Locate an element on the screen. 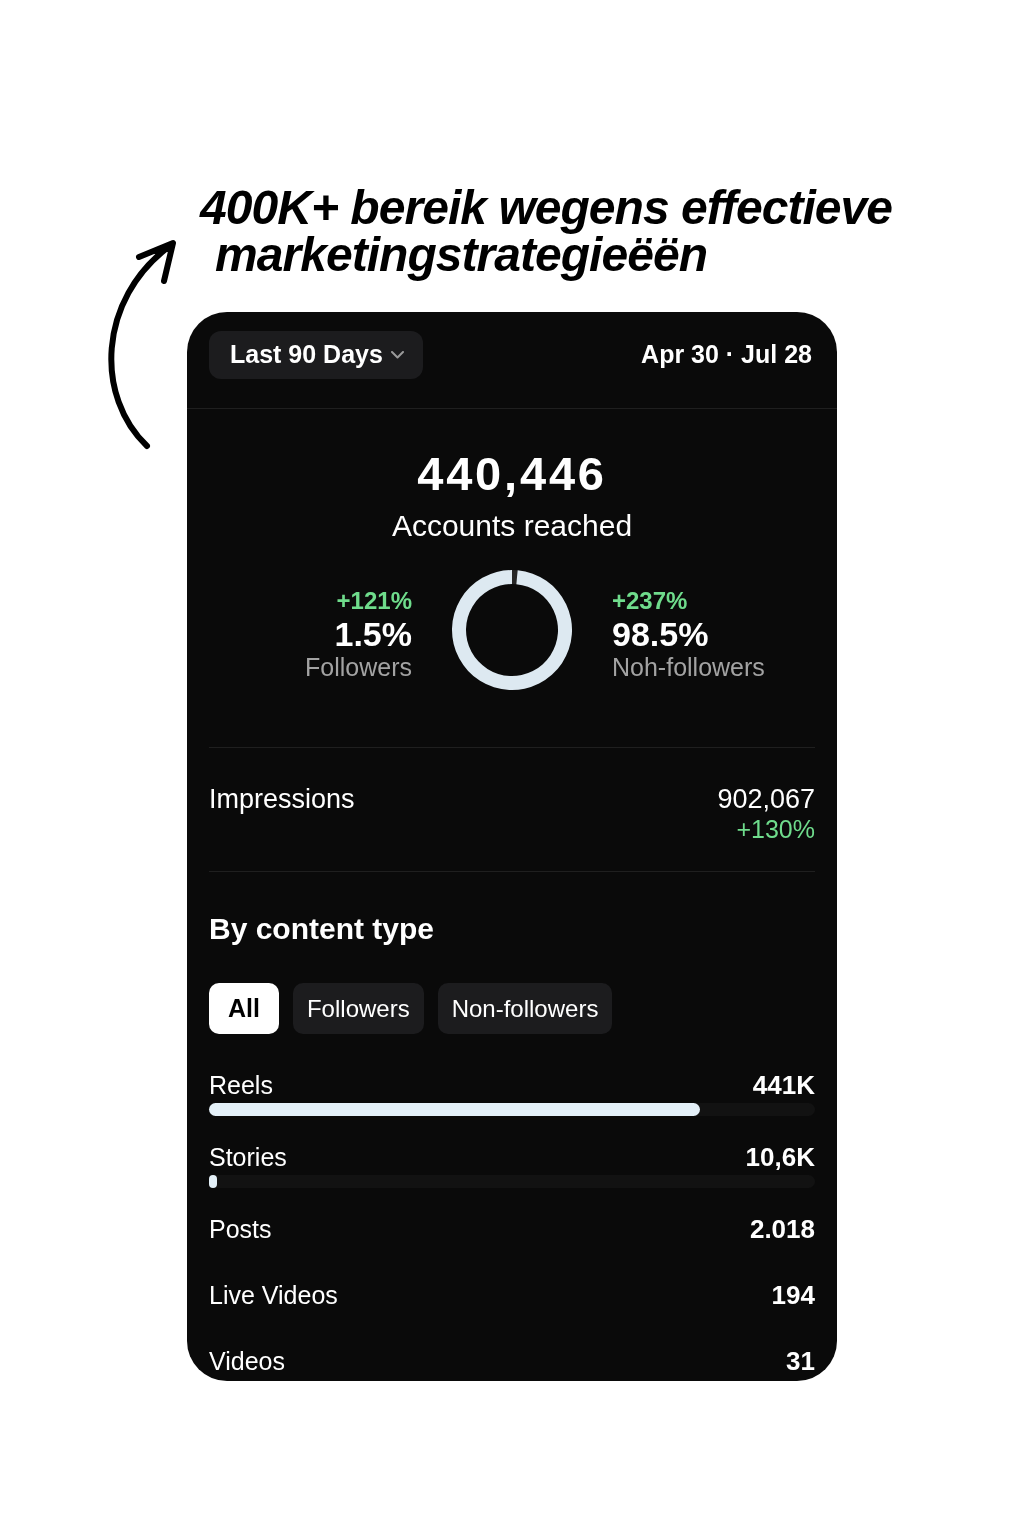 Image resolution: width=1024 pixels, height=1536 pixels. reach-label: Accounts reached is located at coordinates (512, 526).